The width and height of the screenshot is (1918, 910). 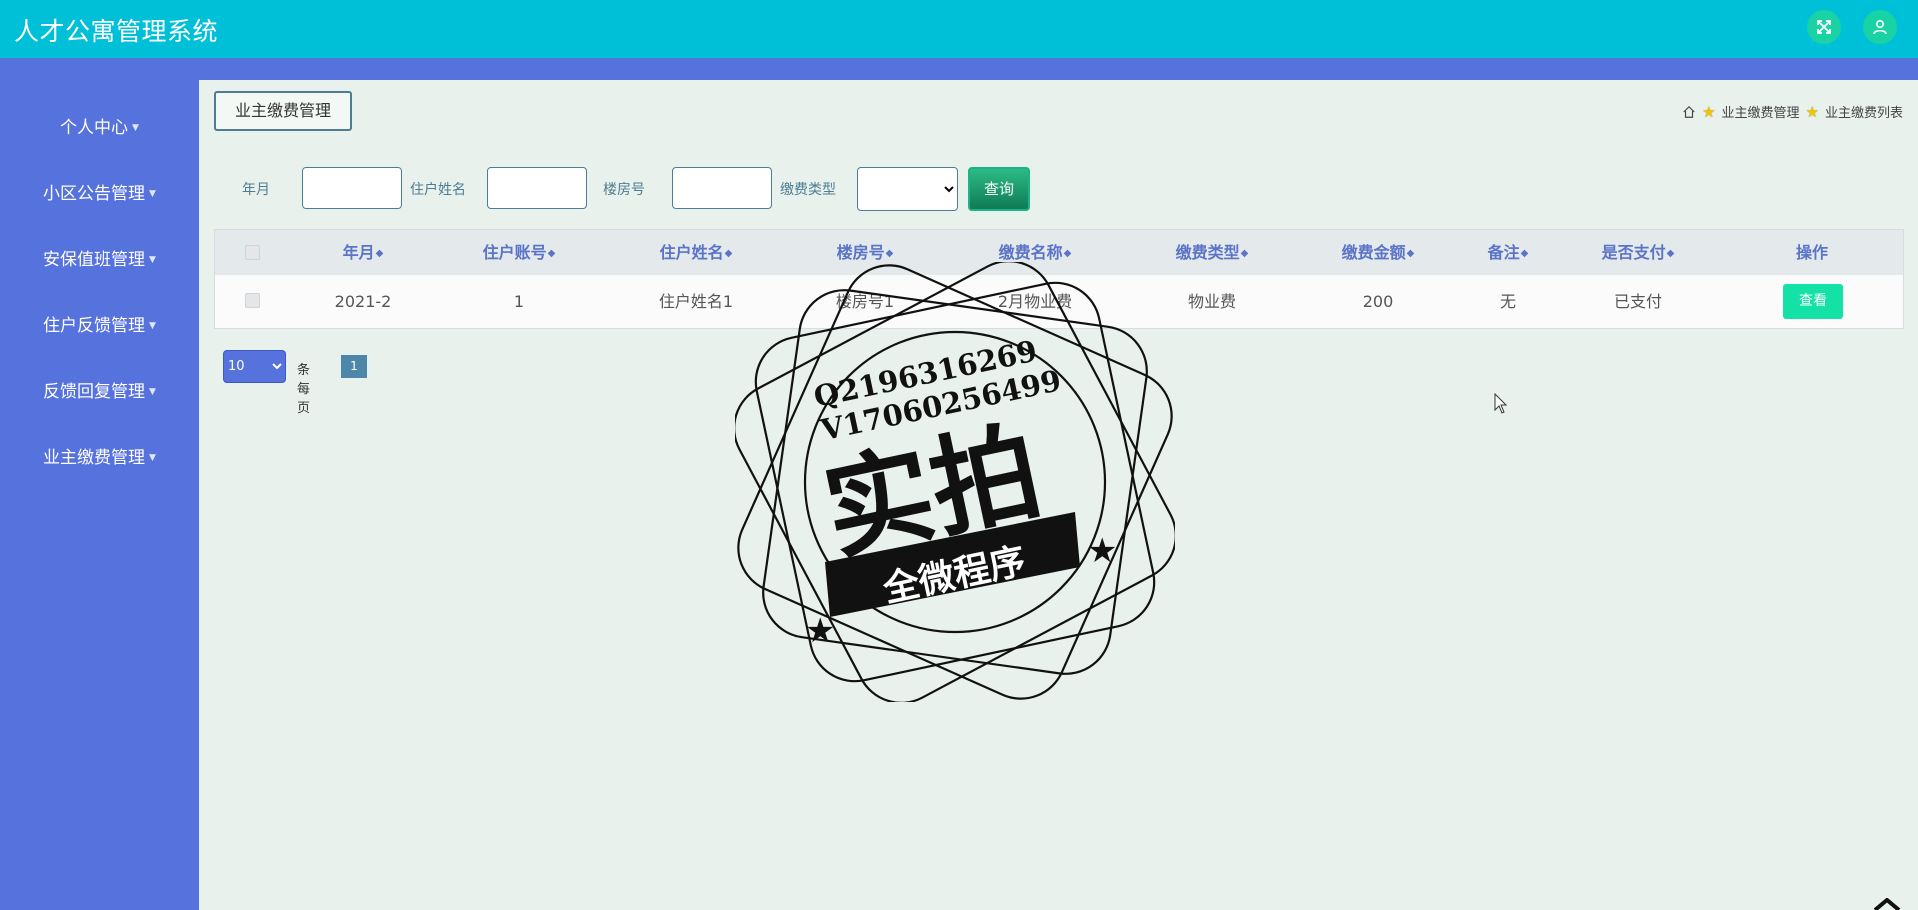 I want to click on select-all-checkbox, so click(x=252, y=252).